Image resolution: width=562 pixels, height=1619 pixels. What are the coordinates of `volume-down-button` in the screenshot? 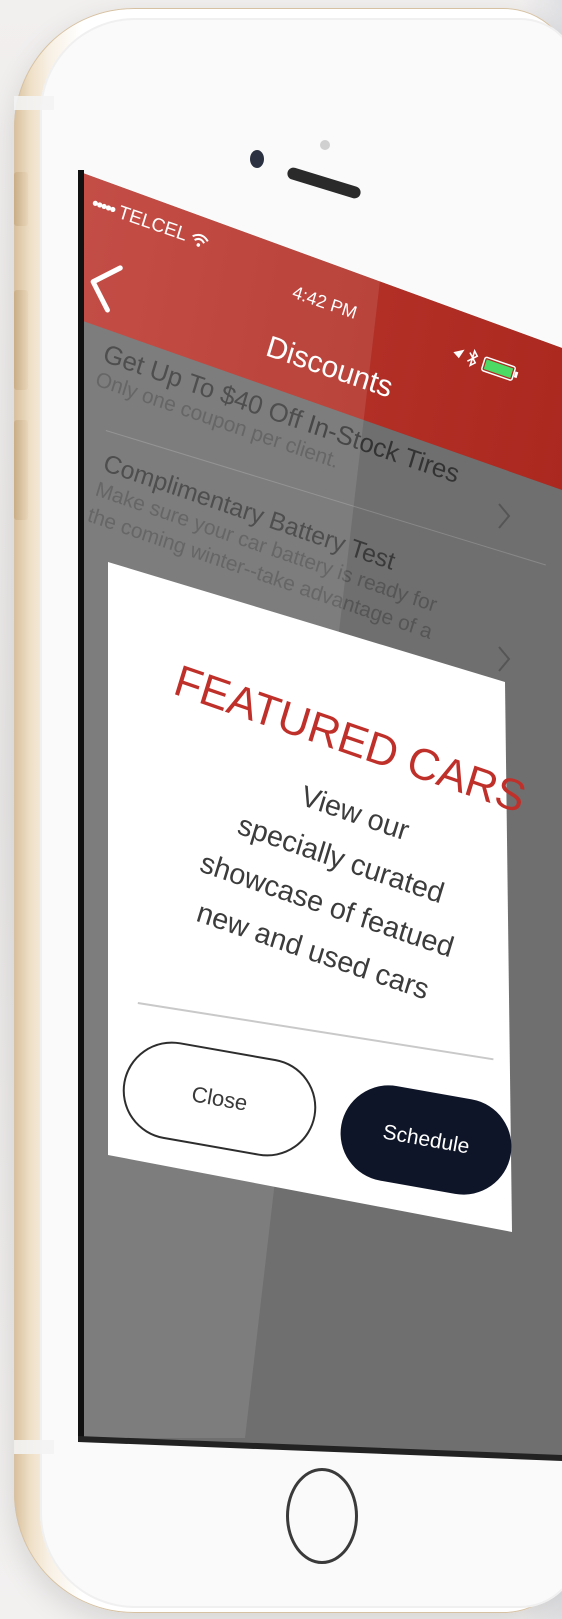 It's located at (21, 470).